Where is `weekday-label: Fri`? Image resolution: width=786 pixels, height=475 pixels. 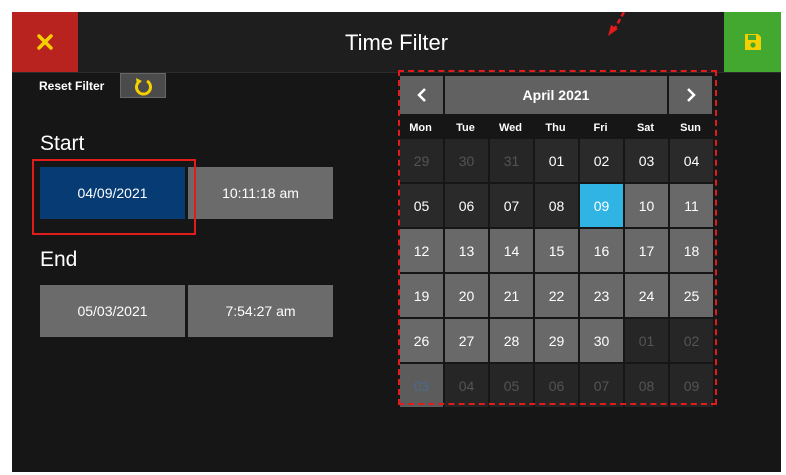
weekday-label: Fri is located at coordinates (600, 128).